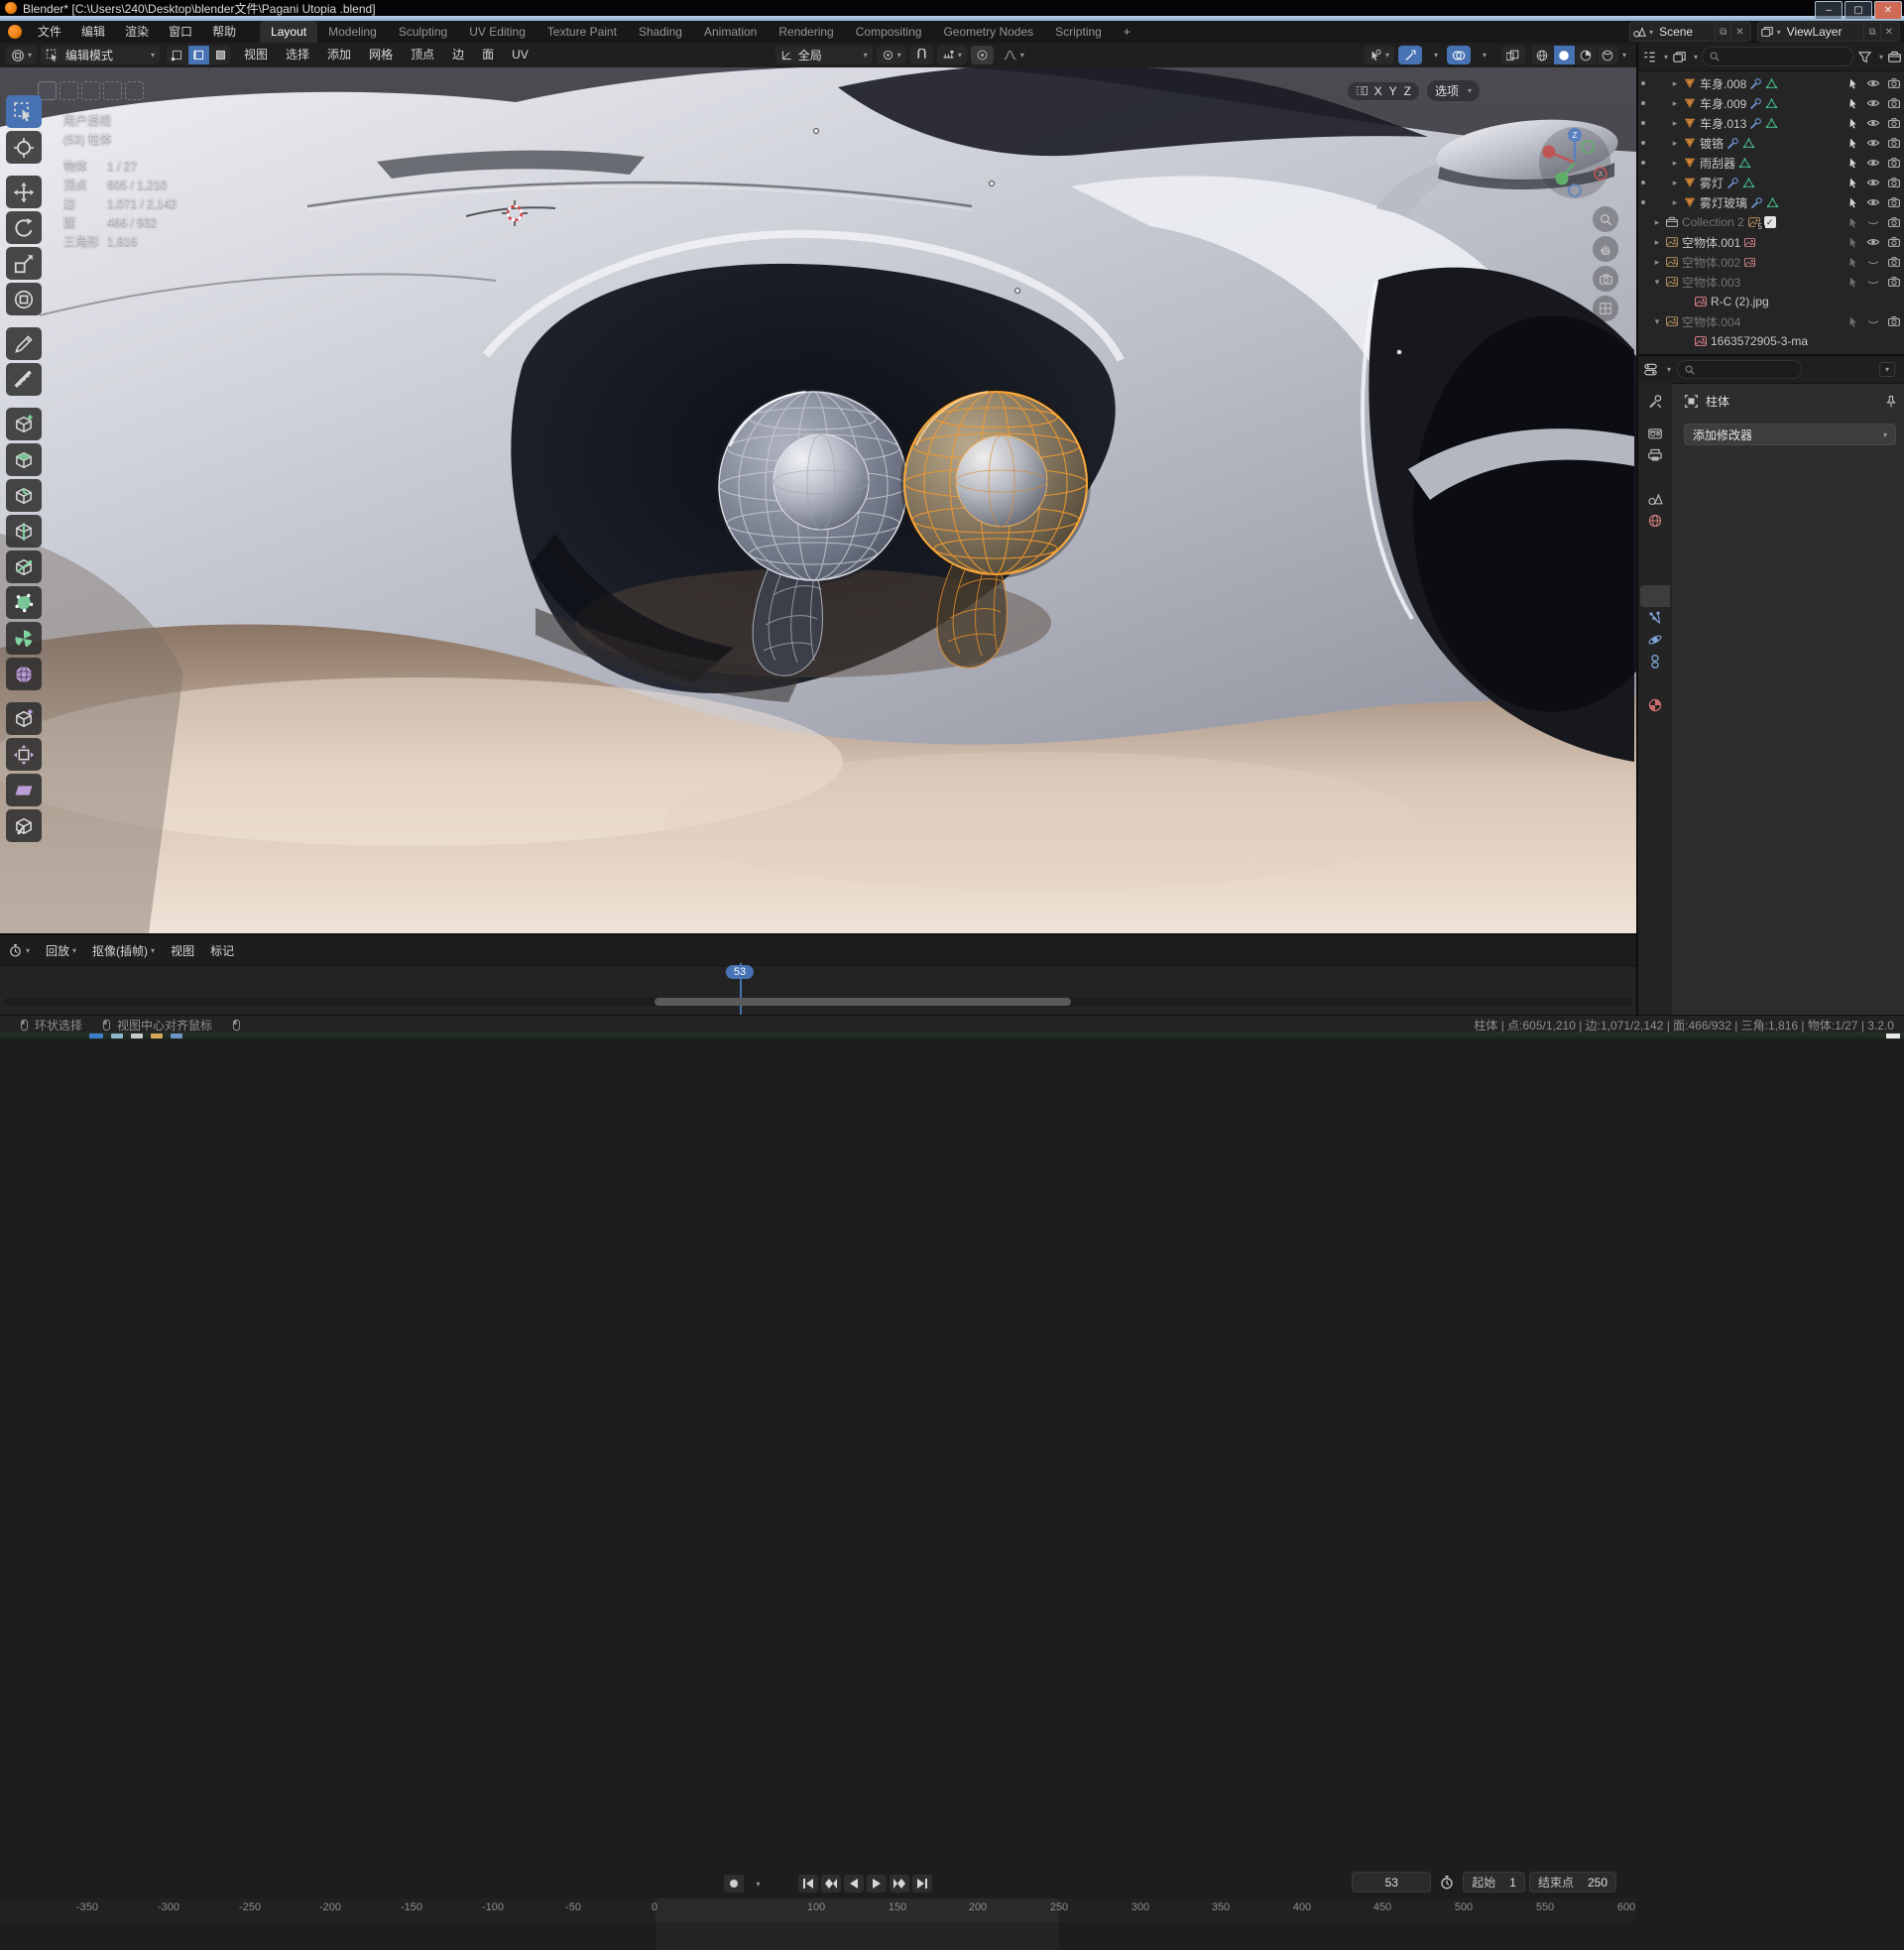 The height and width of the screenshot is (1950, 1904). I want to click on outliner-row: ▸ ▾ 车身.008 ✓, so click(1771, 83).